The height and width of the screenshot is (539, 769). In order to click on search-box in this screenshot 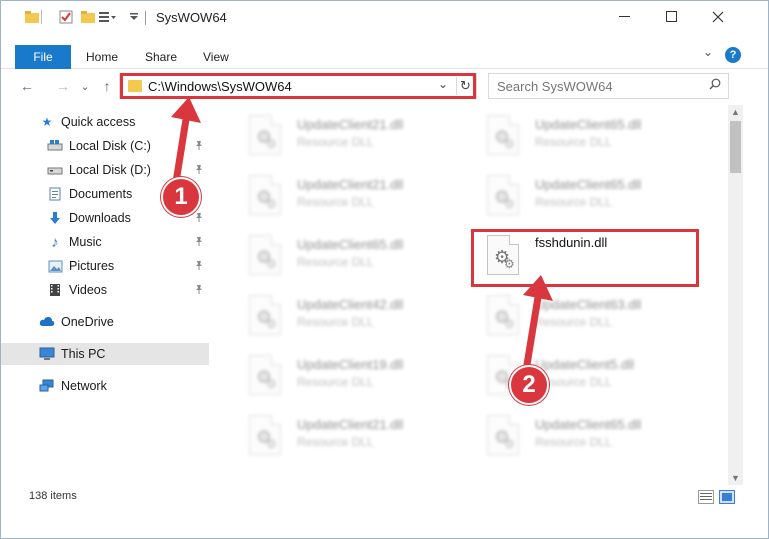, I will do `click(608, 86)`.